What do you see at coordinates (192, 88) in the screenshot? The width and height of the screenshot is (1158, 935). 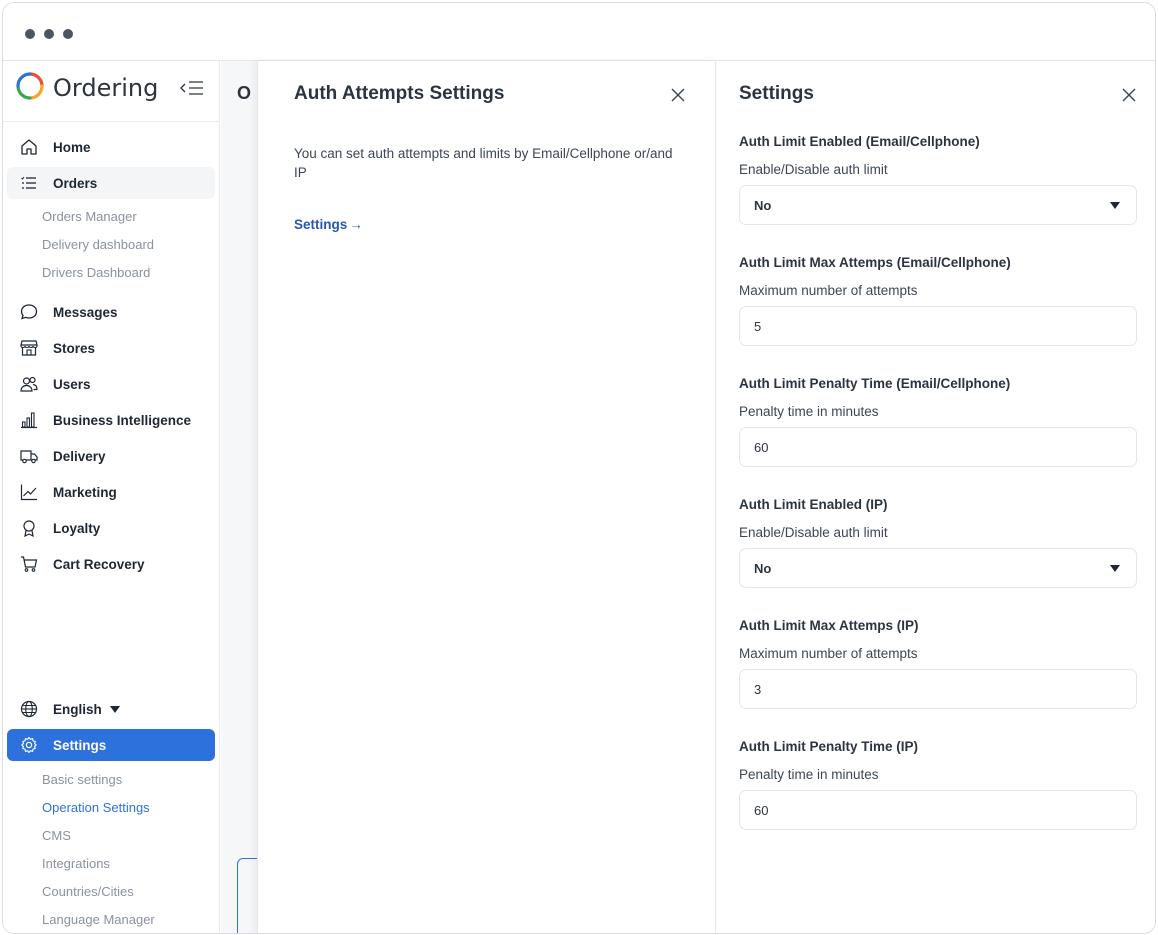 I see `collapse-sidebar-icon` at bounding box center [192, 88].